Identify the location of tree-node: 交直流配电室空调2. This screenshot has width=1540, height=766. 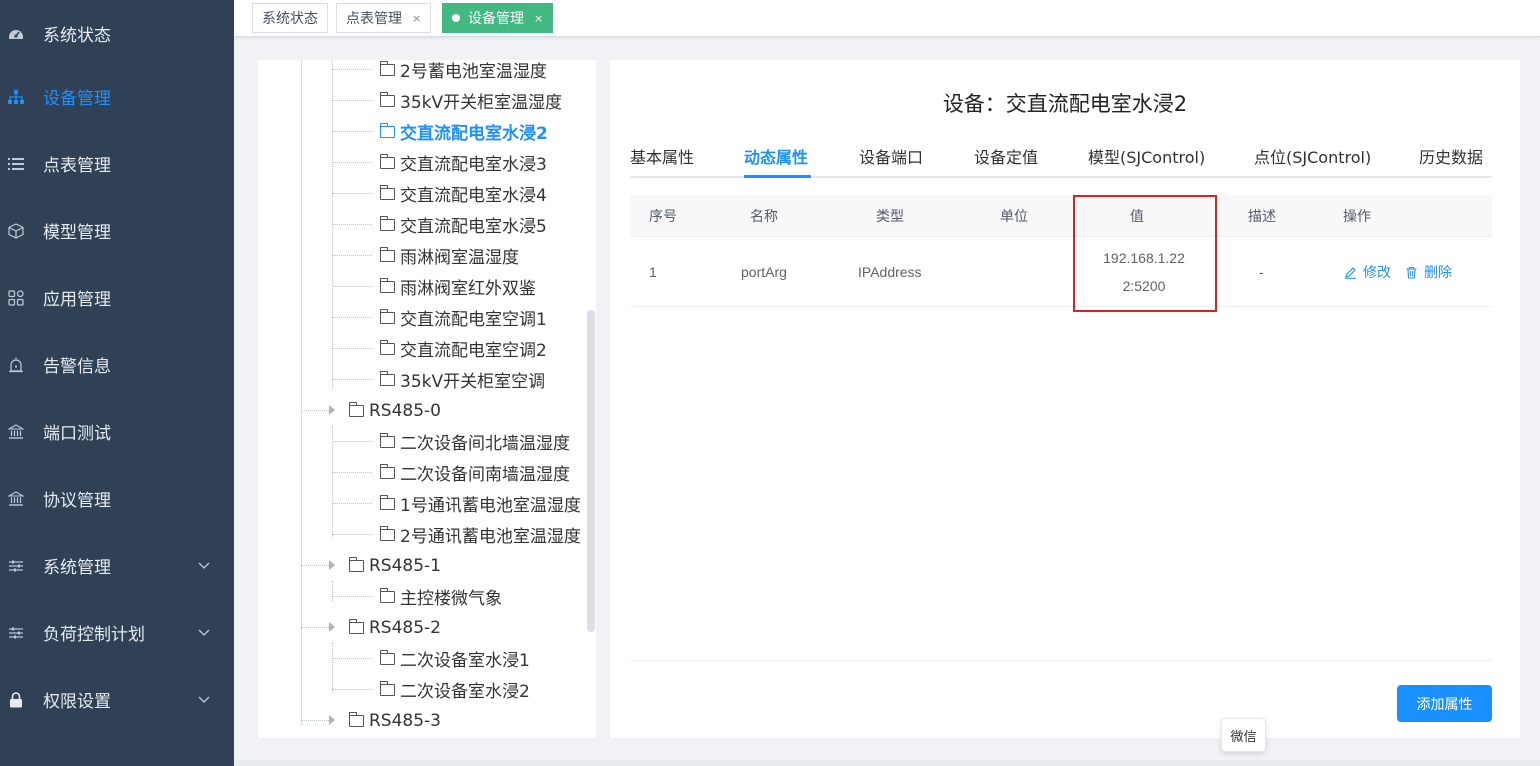
(463, 348).